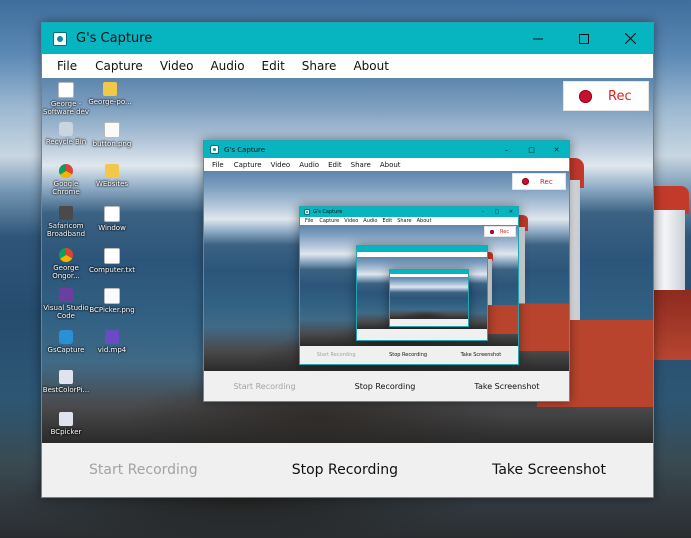 The height and width of the screenshot is (538, 691). Describe the element at coordinates (66, 180) in the screenshot. I see `desktop-icon: Google Chrome` at that location.